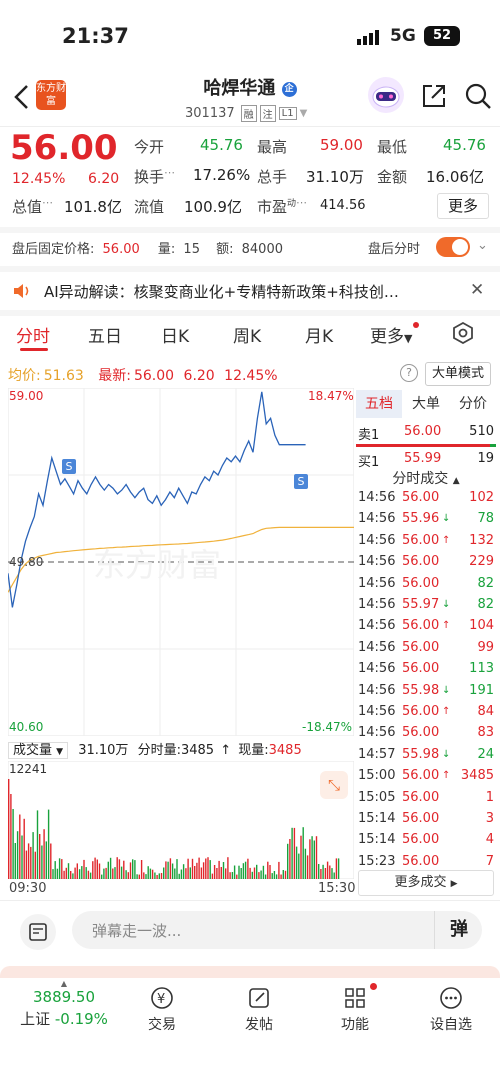 This screenshot has height=1083, width=500. I want to click on ai-banner: AI异动解读：核聚变商业化+专精特新政策+科技创… ✕, so click(250, 291).